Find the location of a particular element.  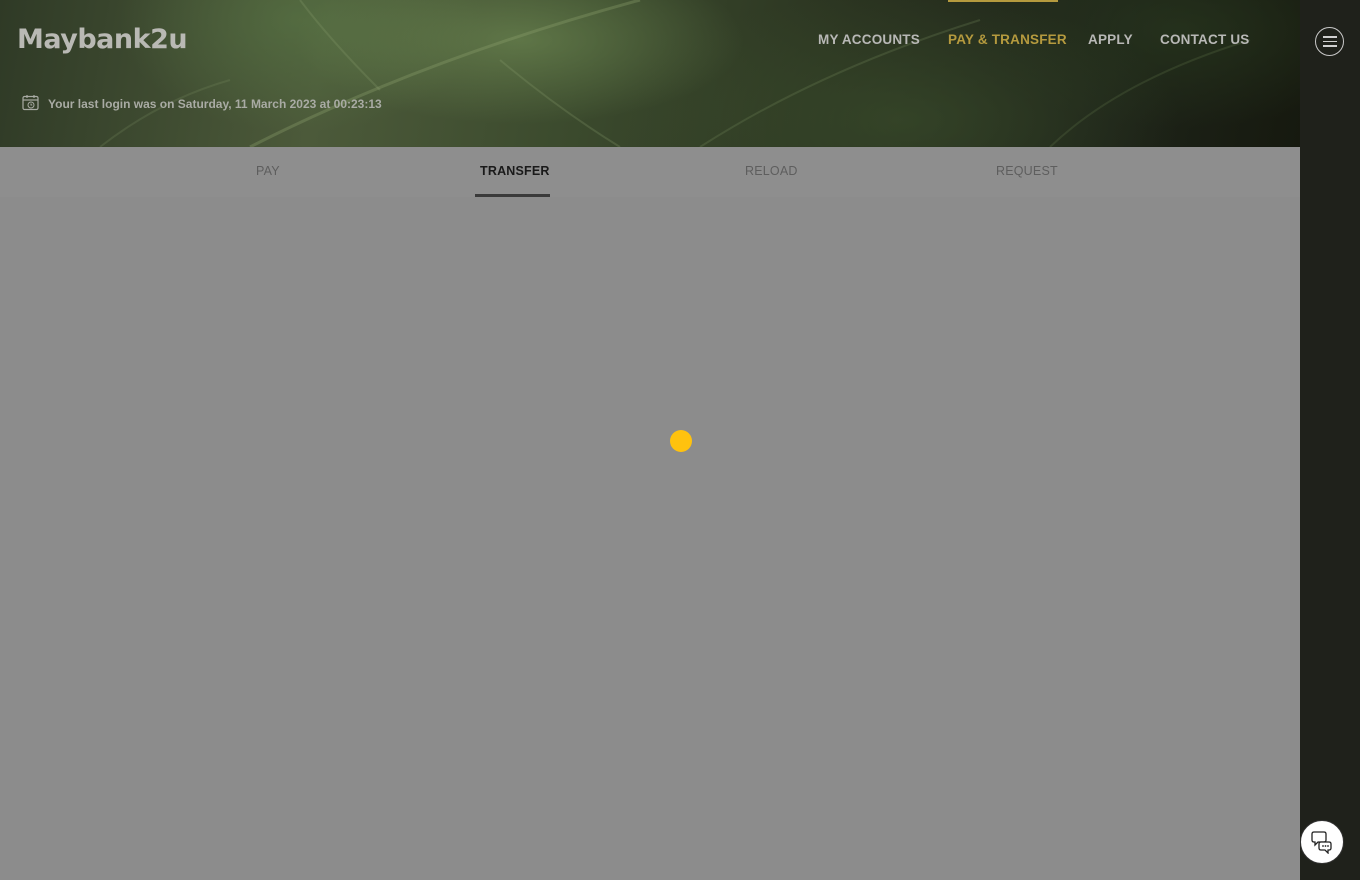

loading-spinner is located at coordinates (681, 441).